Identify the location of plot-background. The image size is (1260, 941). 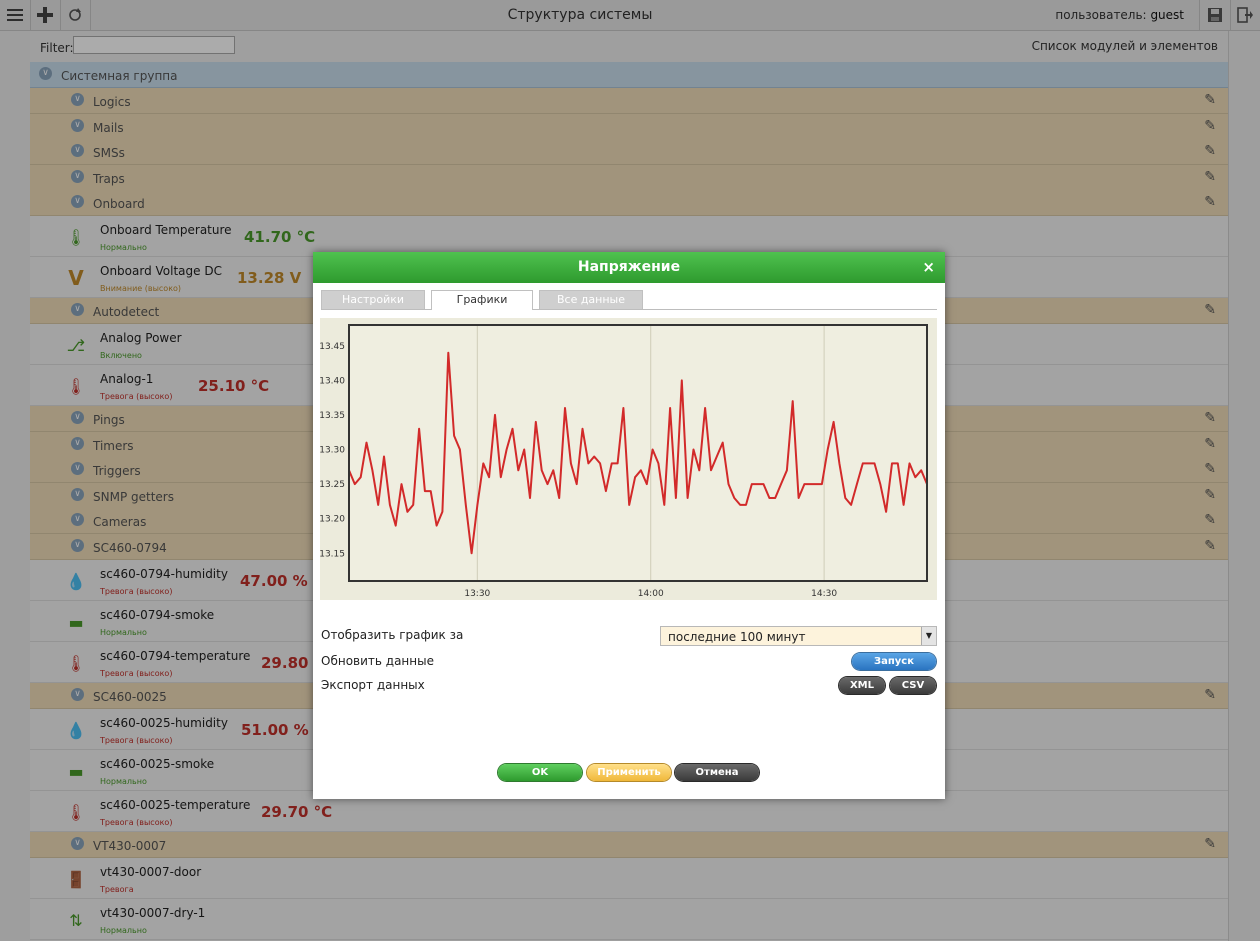
(638, 453).